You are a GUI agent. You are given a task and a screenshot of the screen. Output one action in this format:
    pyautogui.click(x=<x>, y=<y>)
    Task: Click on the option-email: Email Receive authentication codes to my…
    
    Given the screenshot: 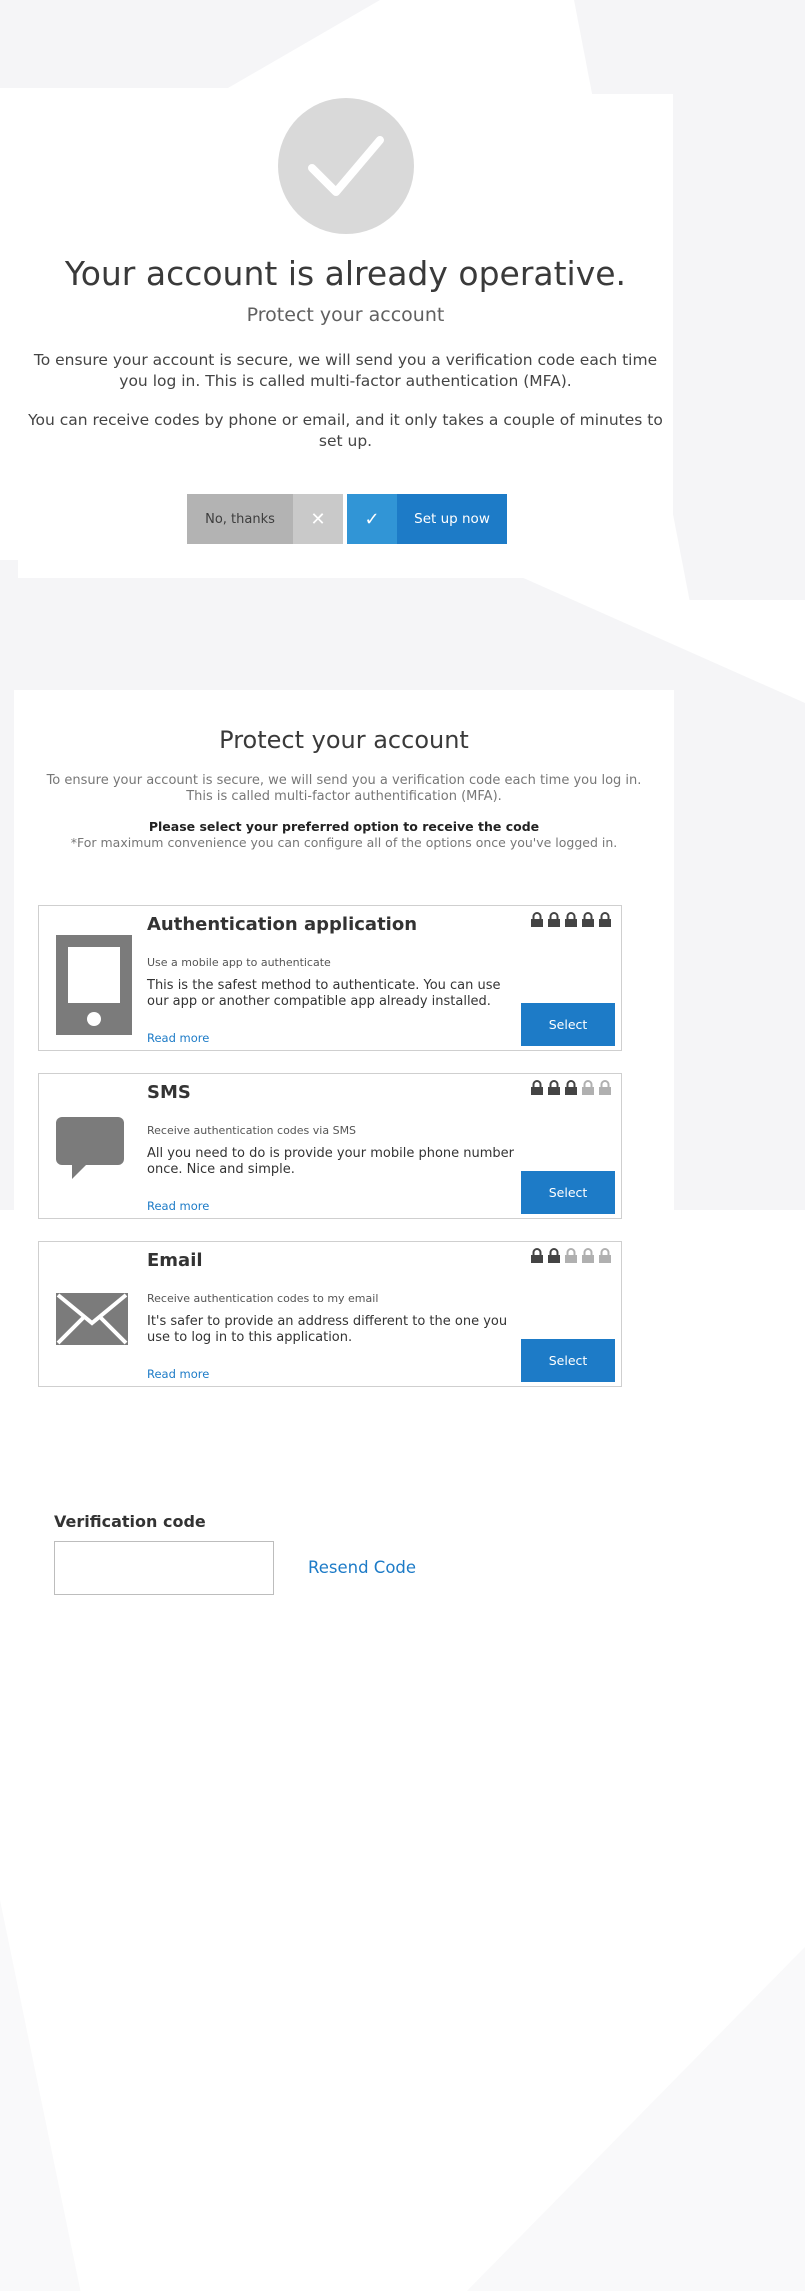 What is the action you would take?
    pyautogui.click(x=330, y=1314)
    